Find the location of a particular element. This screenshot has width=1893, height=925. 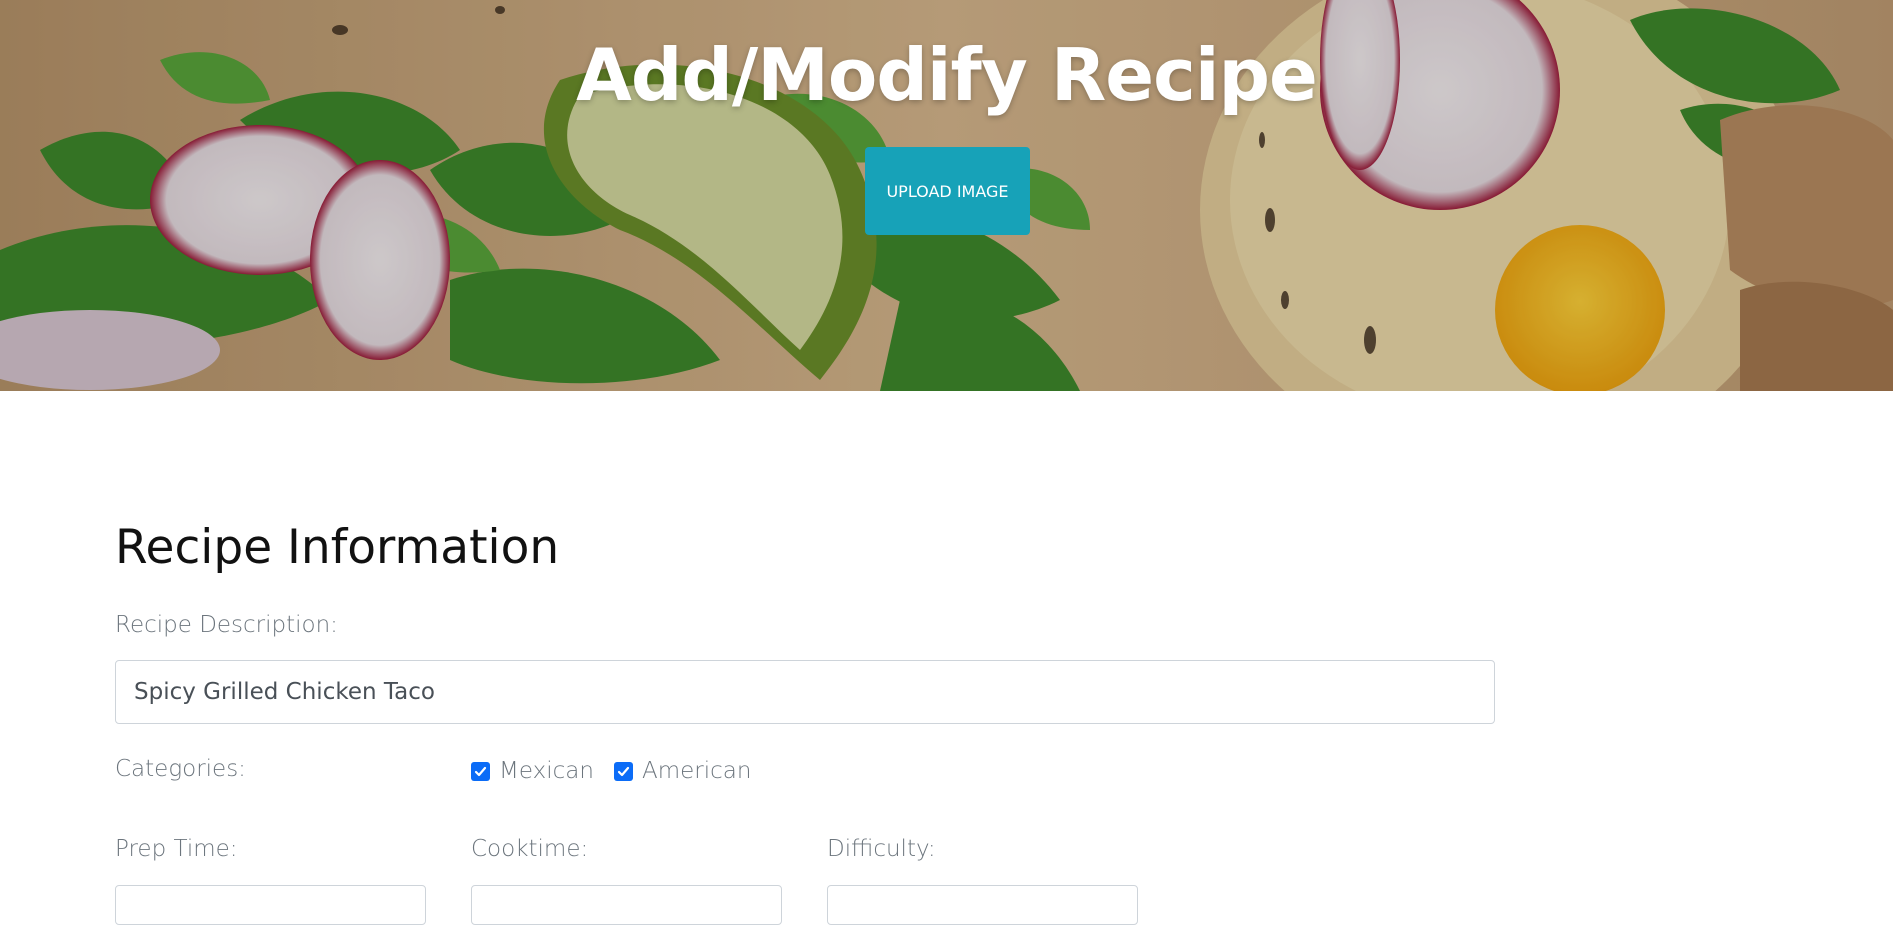

difficulty-select is located at coordinates (982, 905).